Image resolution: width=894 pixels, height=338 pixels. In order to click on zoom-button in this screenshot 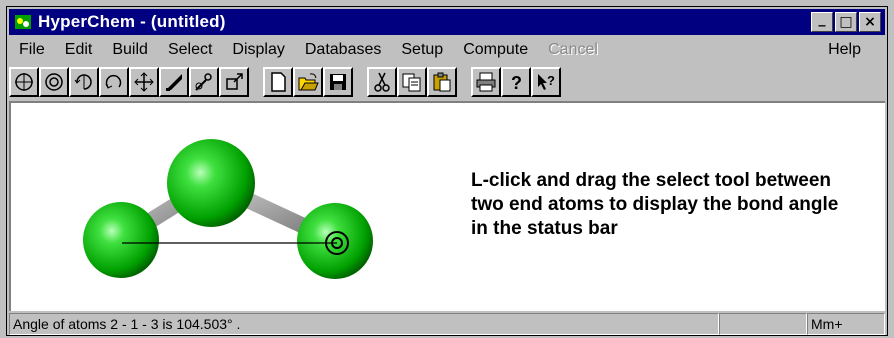, I will do `click(234, 82)`.